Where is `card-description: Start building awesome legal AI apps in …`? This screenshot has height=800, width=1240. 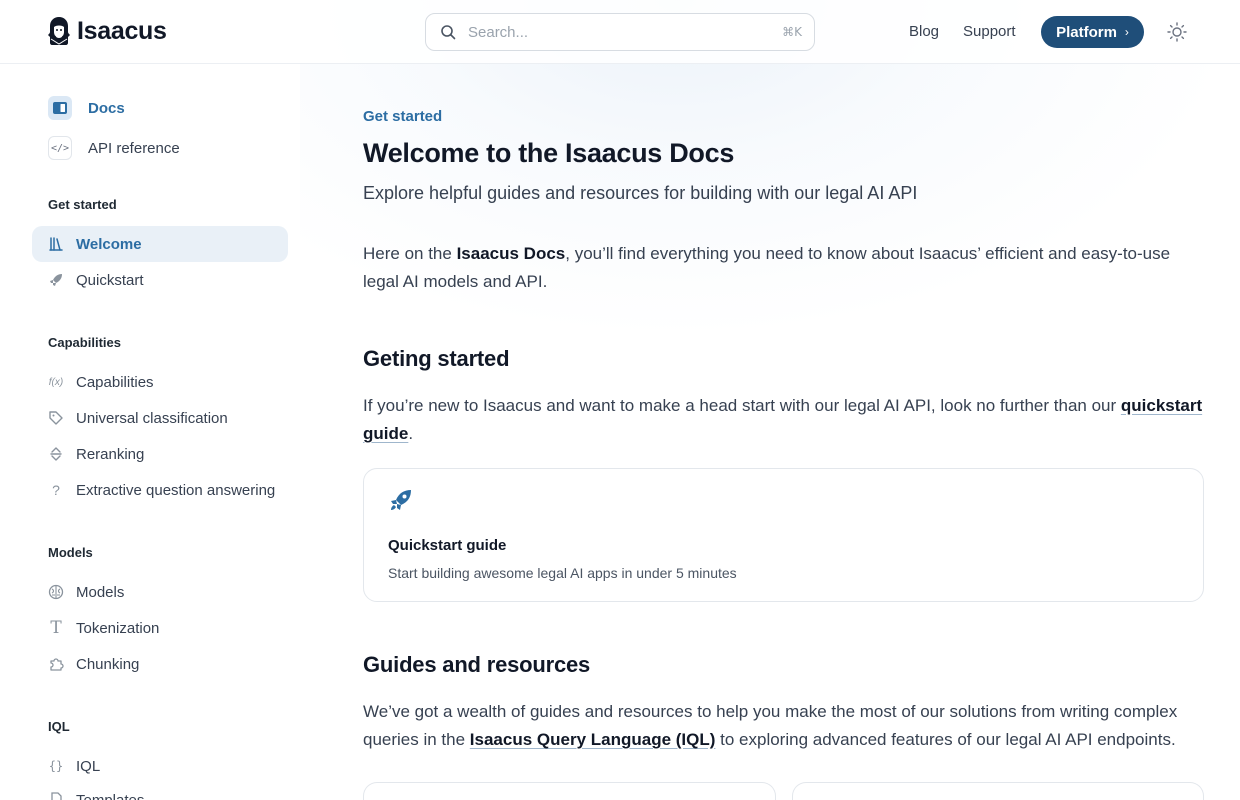
card-description: Start building awesome legal AI apps in … is located at coordinates (562, 573).